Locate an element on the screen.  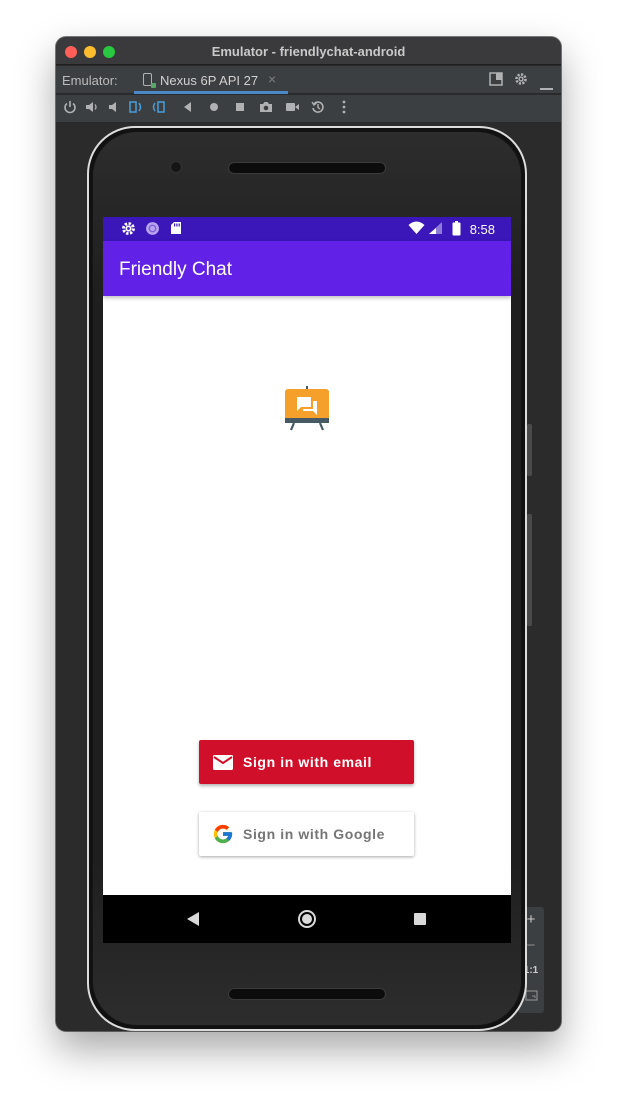
nav-back-icon is located at coordinates (193, 919).